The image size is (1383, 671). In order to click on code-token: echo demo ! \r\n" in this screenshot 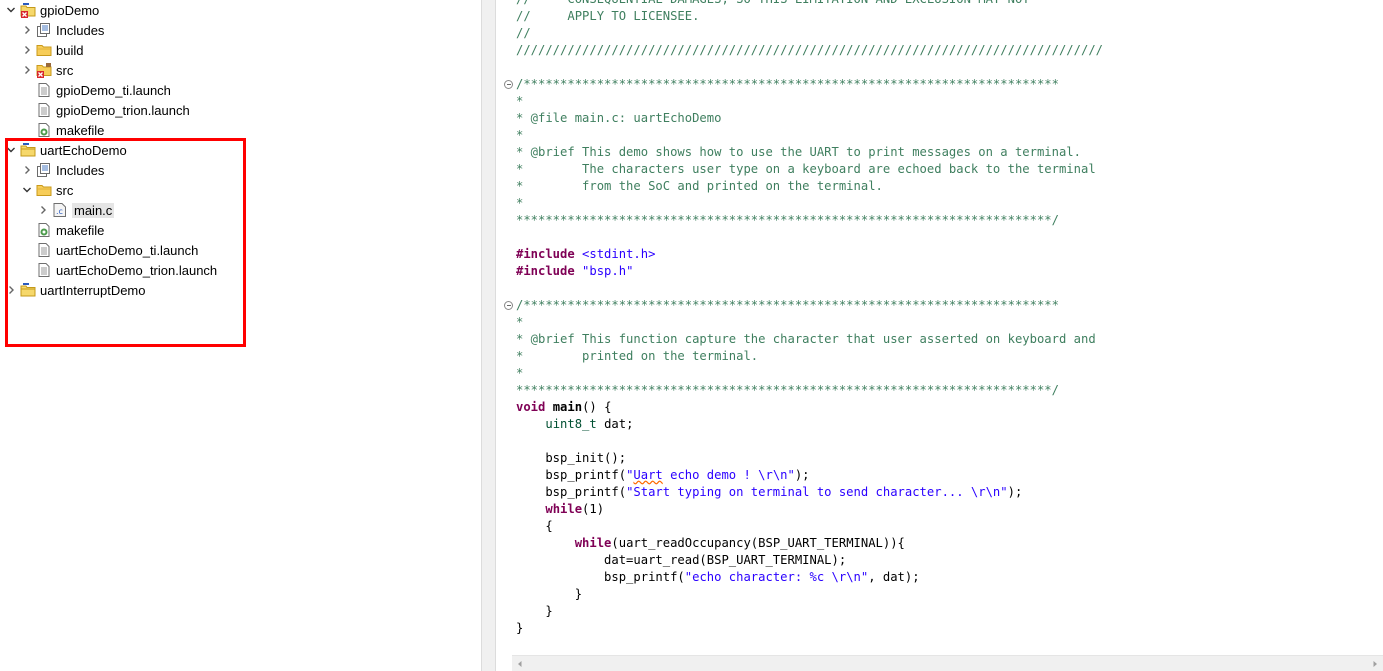, I will do `click(728, 475)`.